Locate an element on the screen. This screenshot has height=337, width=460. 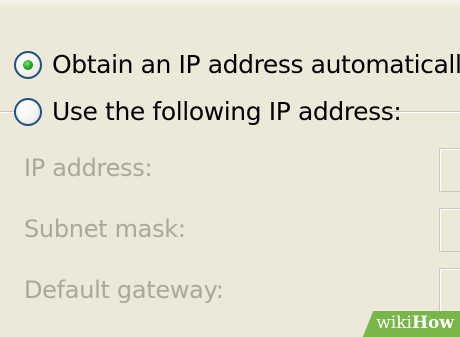
subnet-mask-label: Subnet mask: is located at coordinates (105, 229).